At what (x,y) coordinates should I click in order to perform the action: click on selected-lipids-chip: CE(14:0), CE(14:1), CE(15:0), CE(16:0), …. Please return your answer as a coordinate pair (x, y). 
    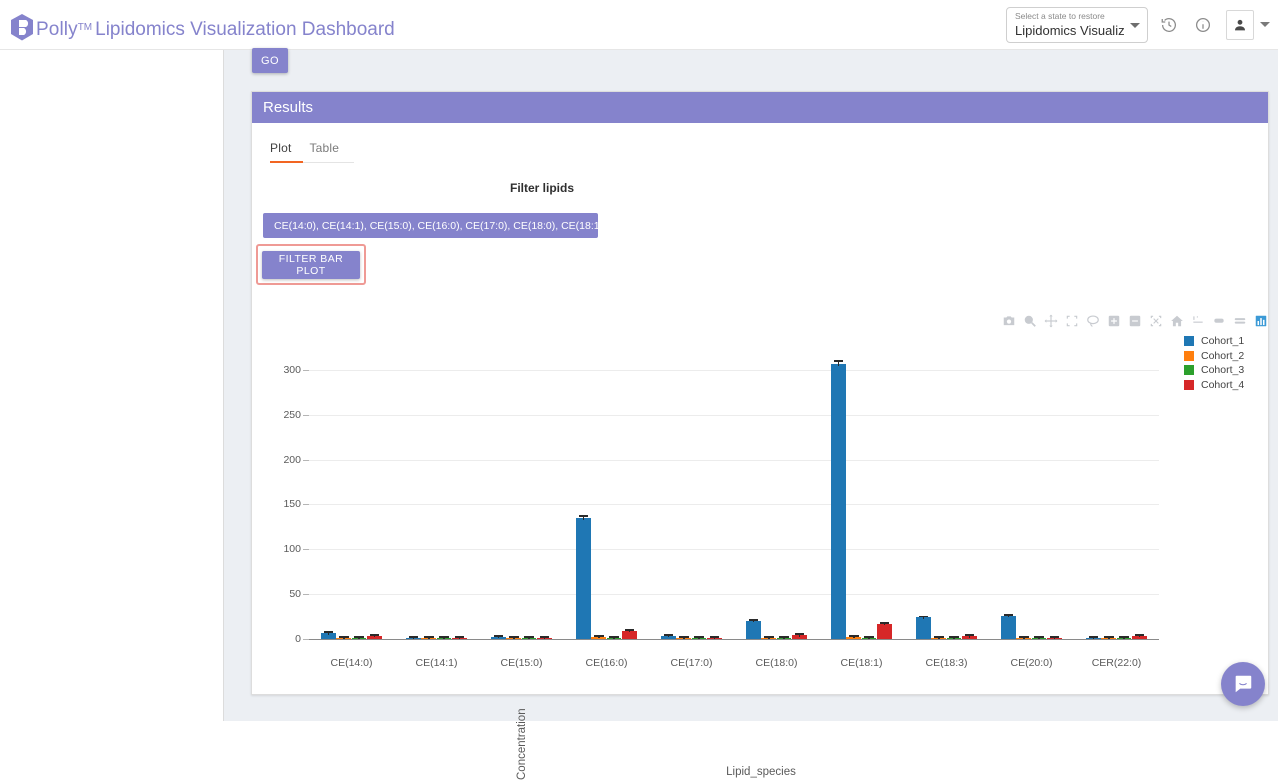
    Looking at the image, I should click on (430, 225).